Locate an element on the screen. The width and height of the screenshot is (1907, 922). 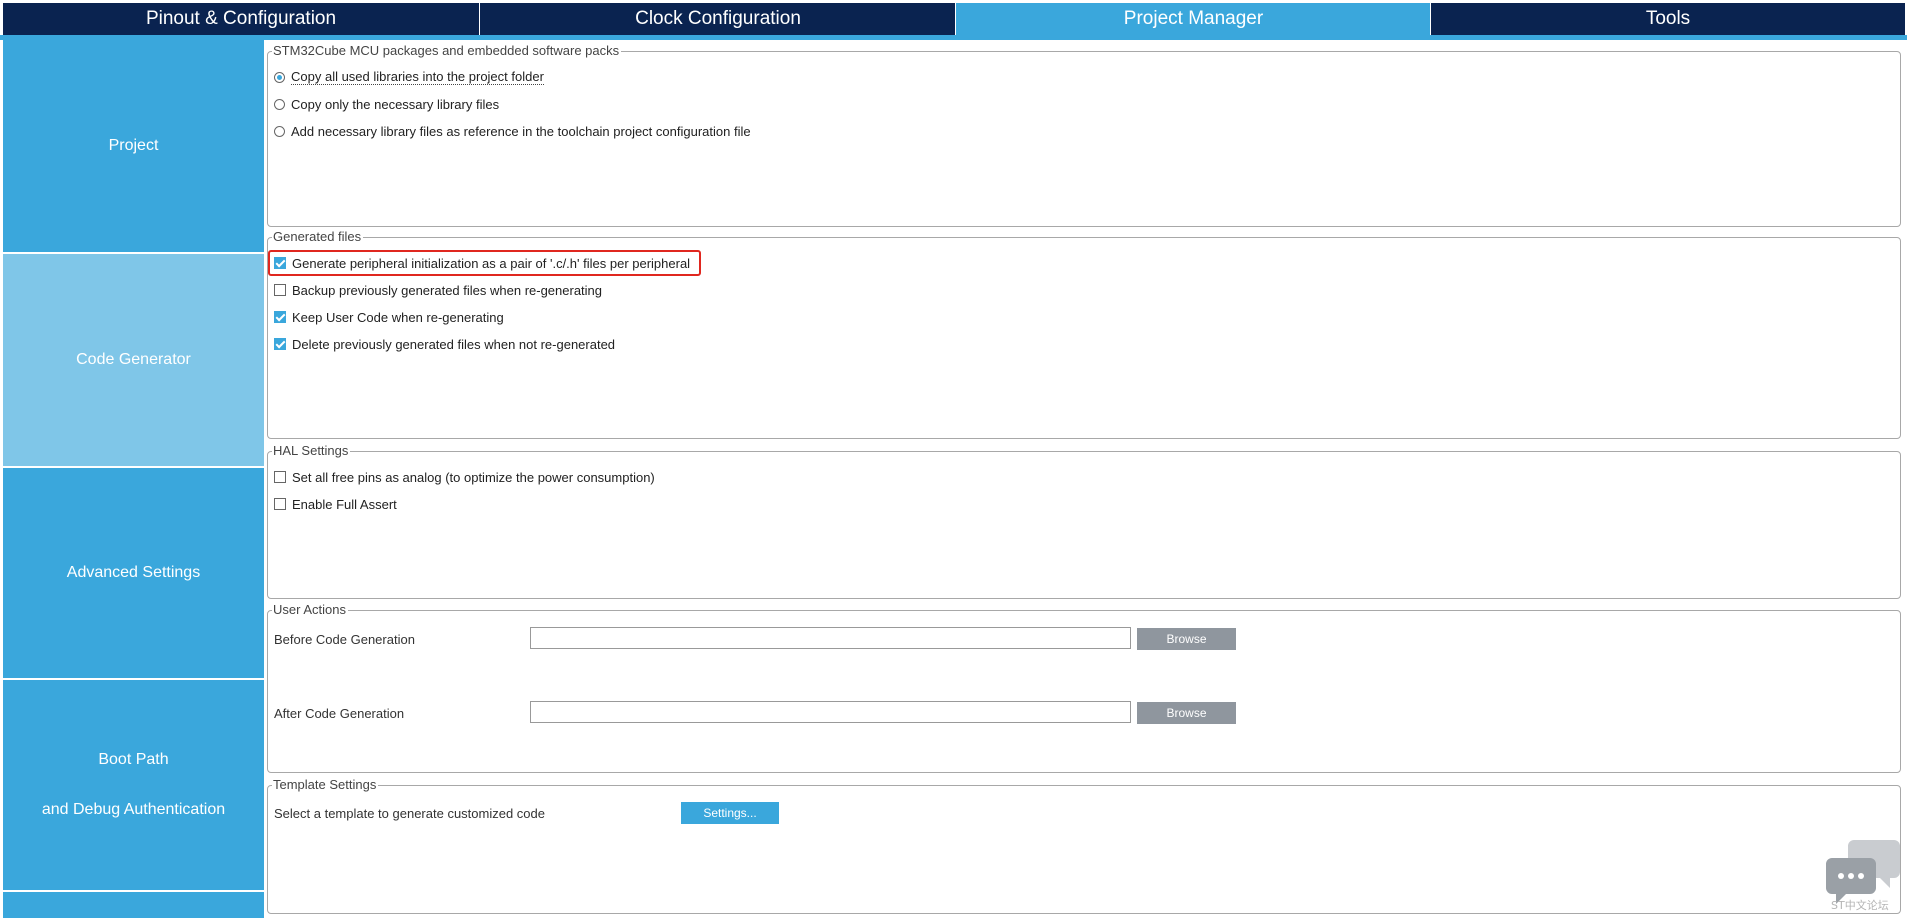
radio-label: Copy only the necessary library files is located at coordinates (395, 104).